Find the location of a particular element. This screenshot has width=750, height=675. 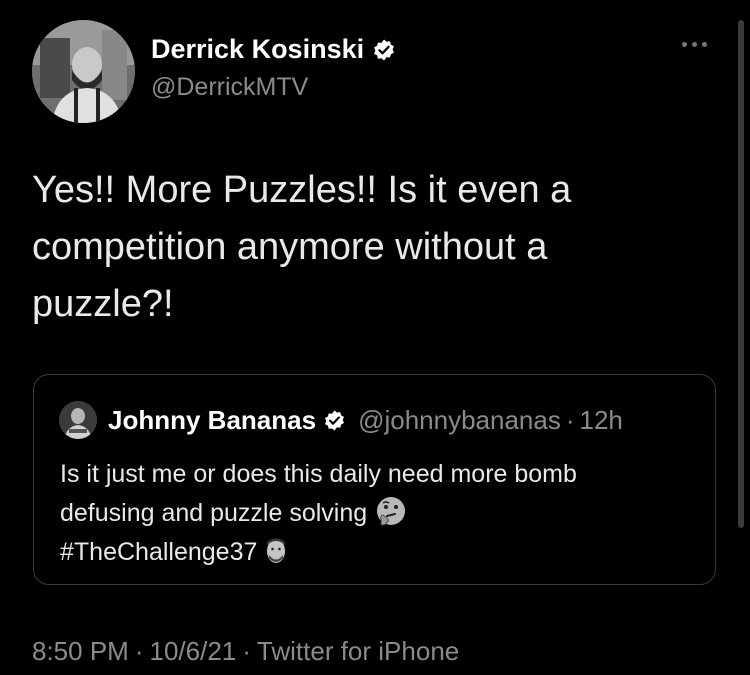

more-options-button is located at coordinates (694, 44).